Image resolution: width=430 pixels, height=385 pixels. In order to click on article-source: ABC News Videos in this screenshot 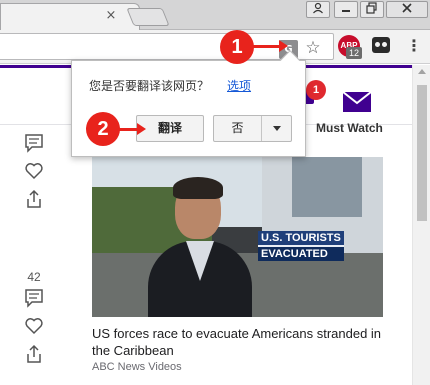, I will do `click(137, 367)`.